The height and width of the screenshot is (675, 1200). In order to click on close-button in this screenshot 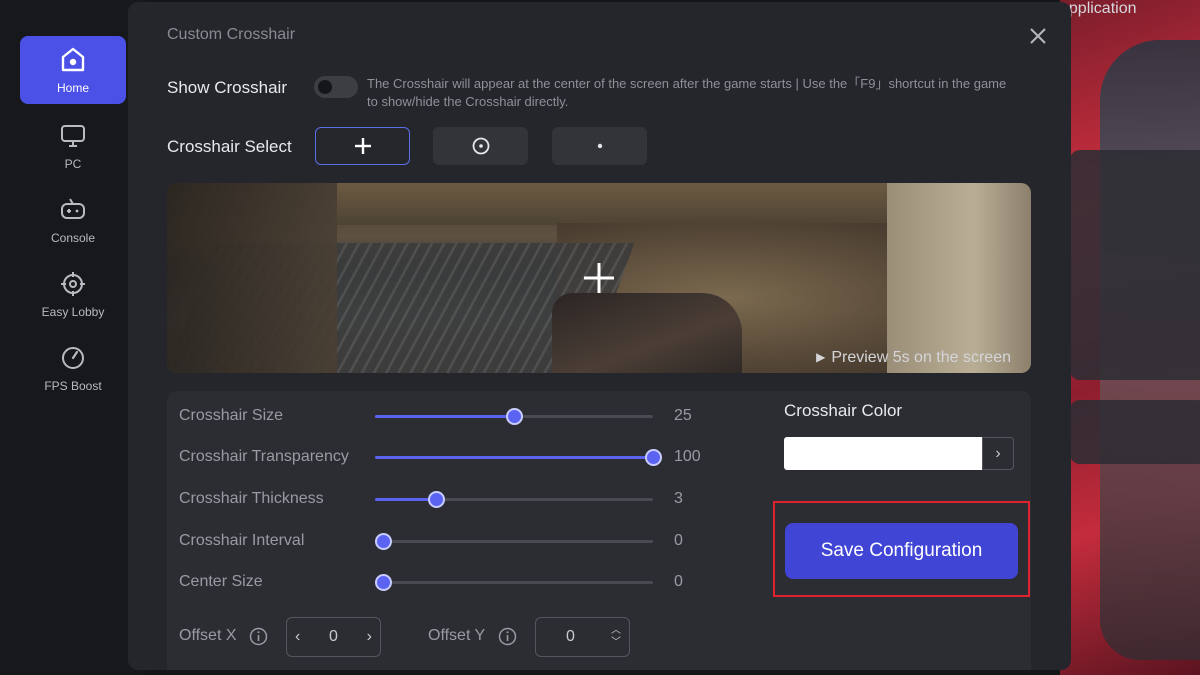, I will do `click(1038, 36)`.